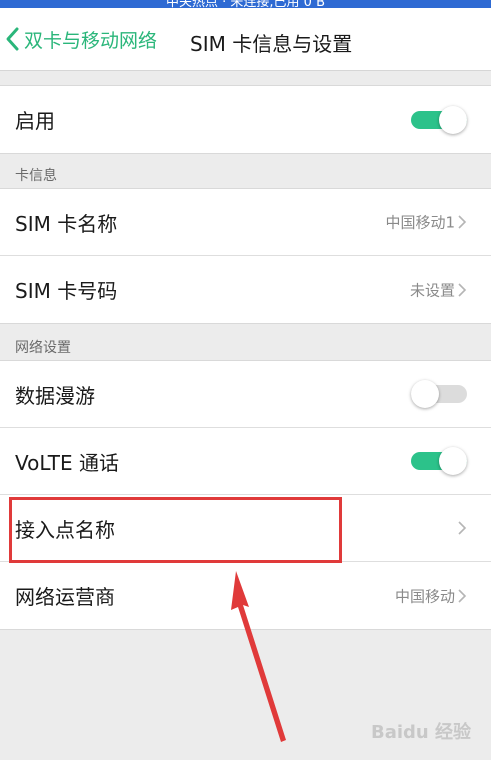 The width and height of the screenshot is (491, 760). I want to click on sim-number-label: SIM 卡号码, so click(66, 291).